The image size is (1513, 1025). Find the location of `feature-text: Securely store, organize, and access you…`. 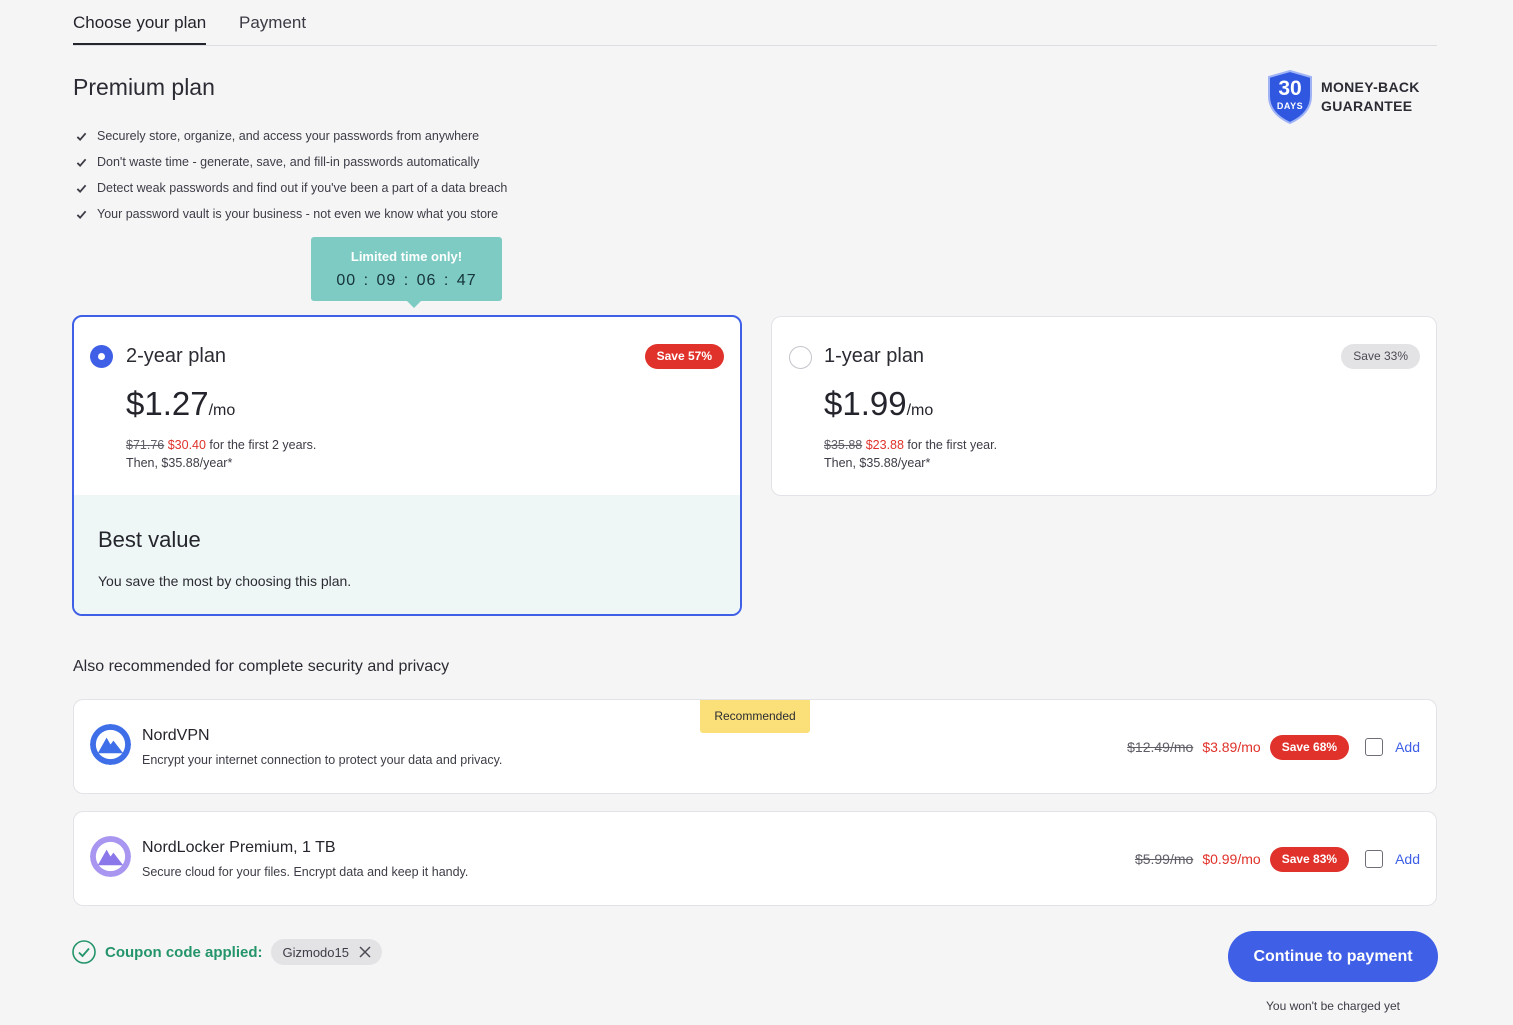

feature-text: Securely store, organize, and access you… is located at coordinates (288, 136).